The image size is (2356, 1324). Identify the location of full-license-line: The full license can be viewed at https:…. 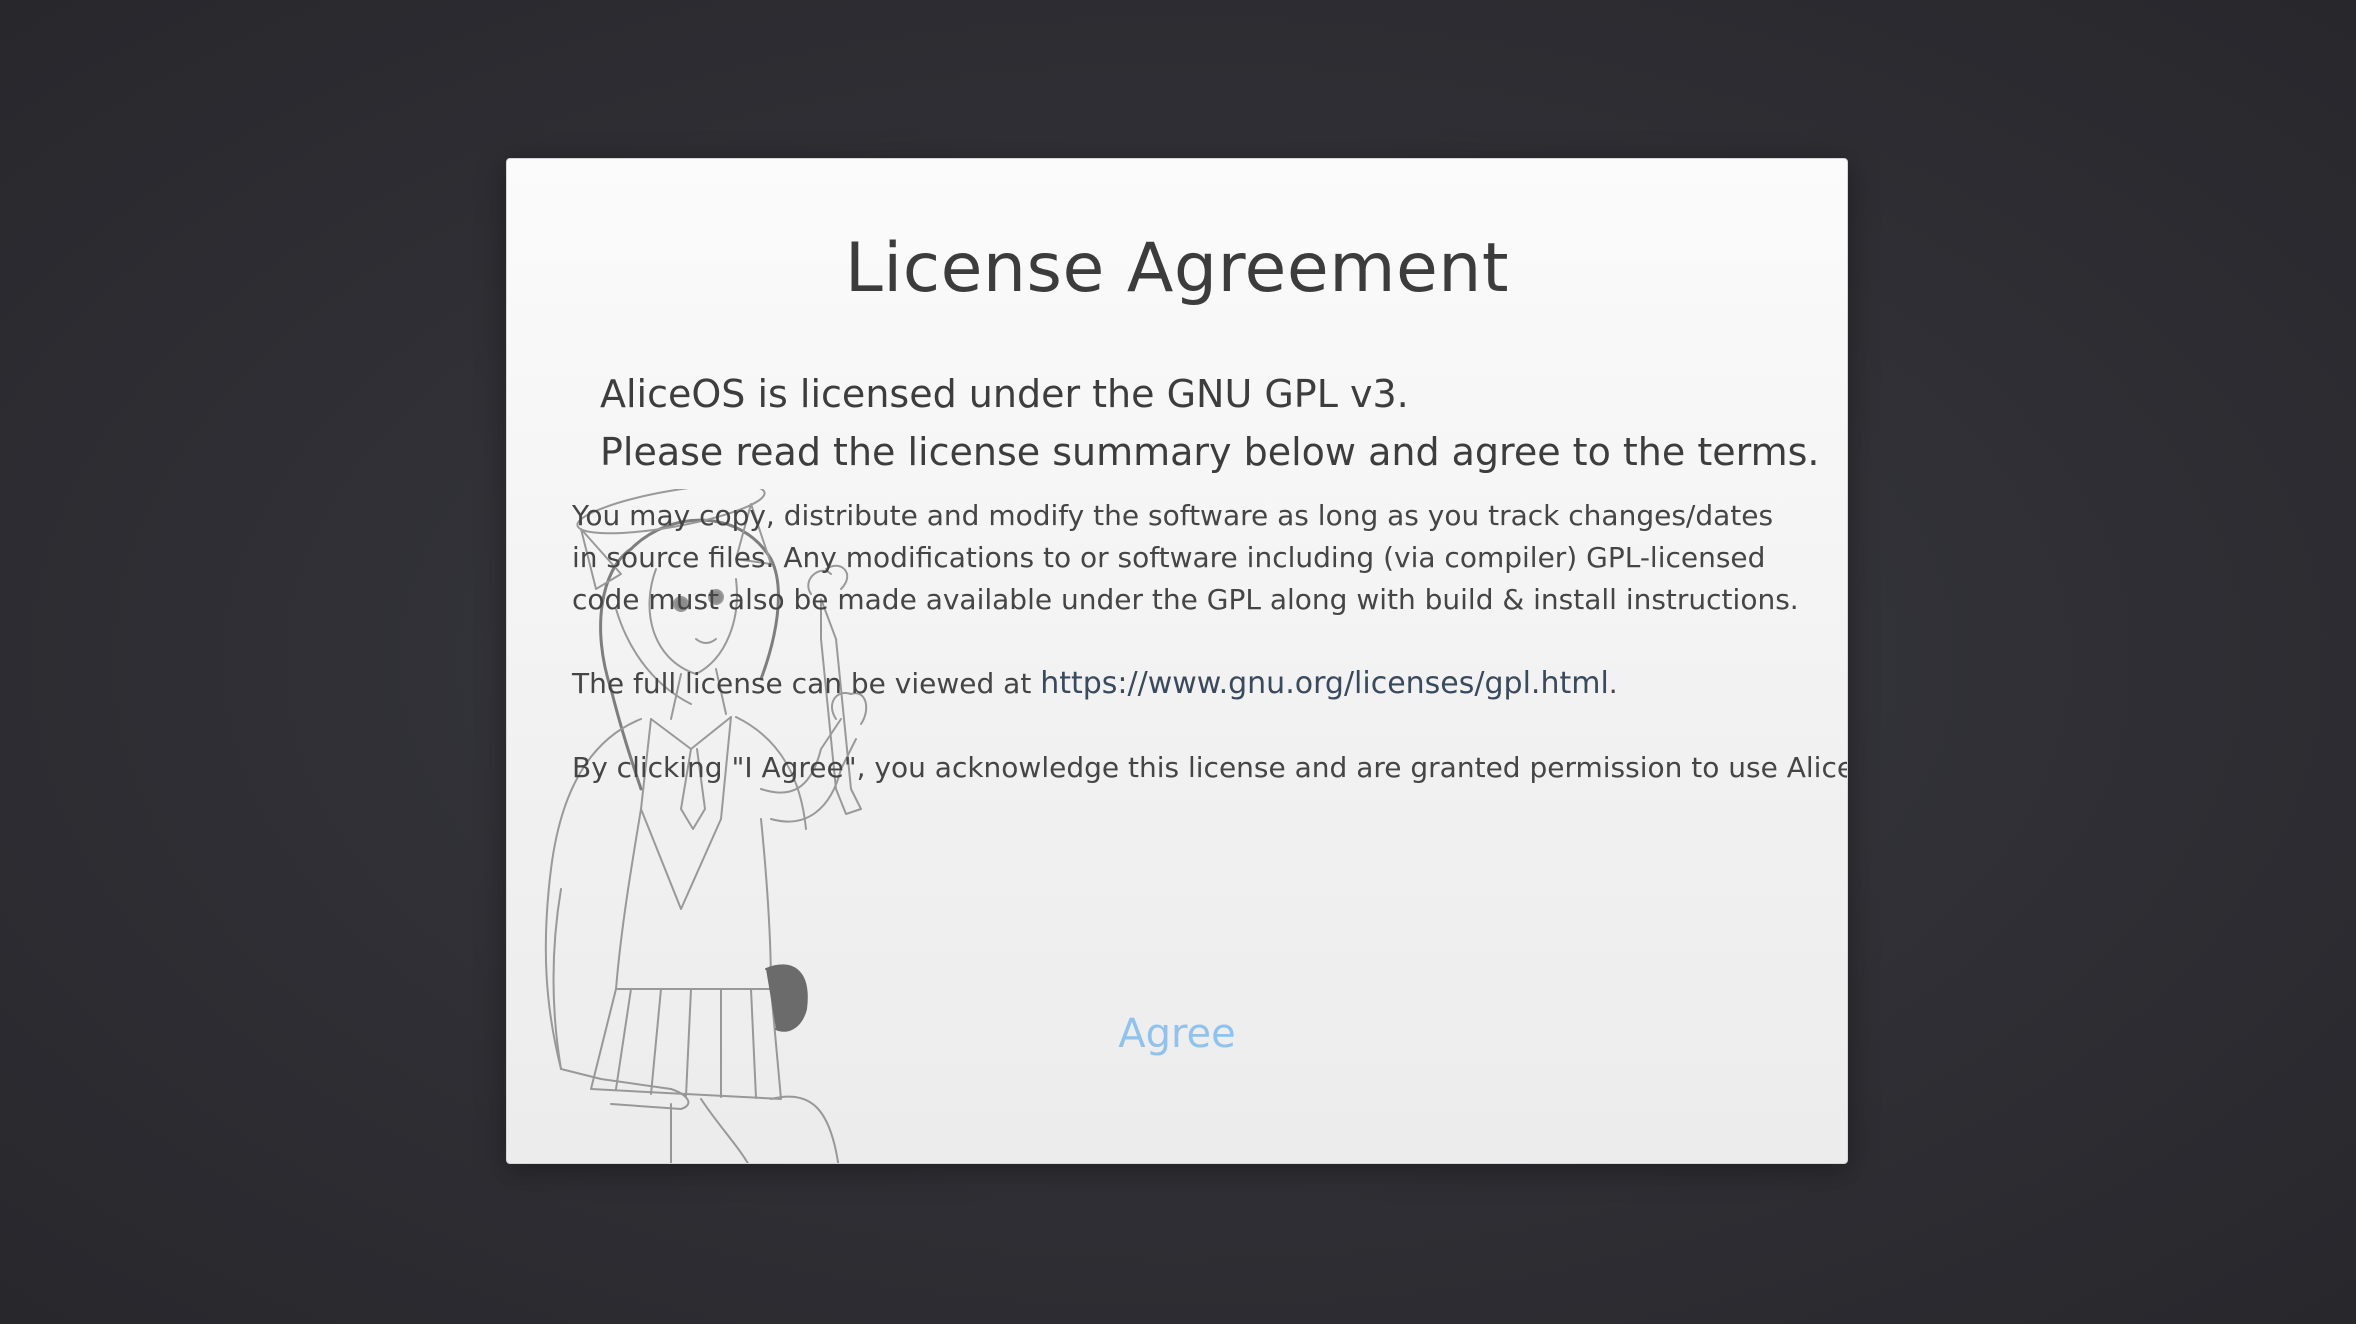
(1187, 684).